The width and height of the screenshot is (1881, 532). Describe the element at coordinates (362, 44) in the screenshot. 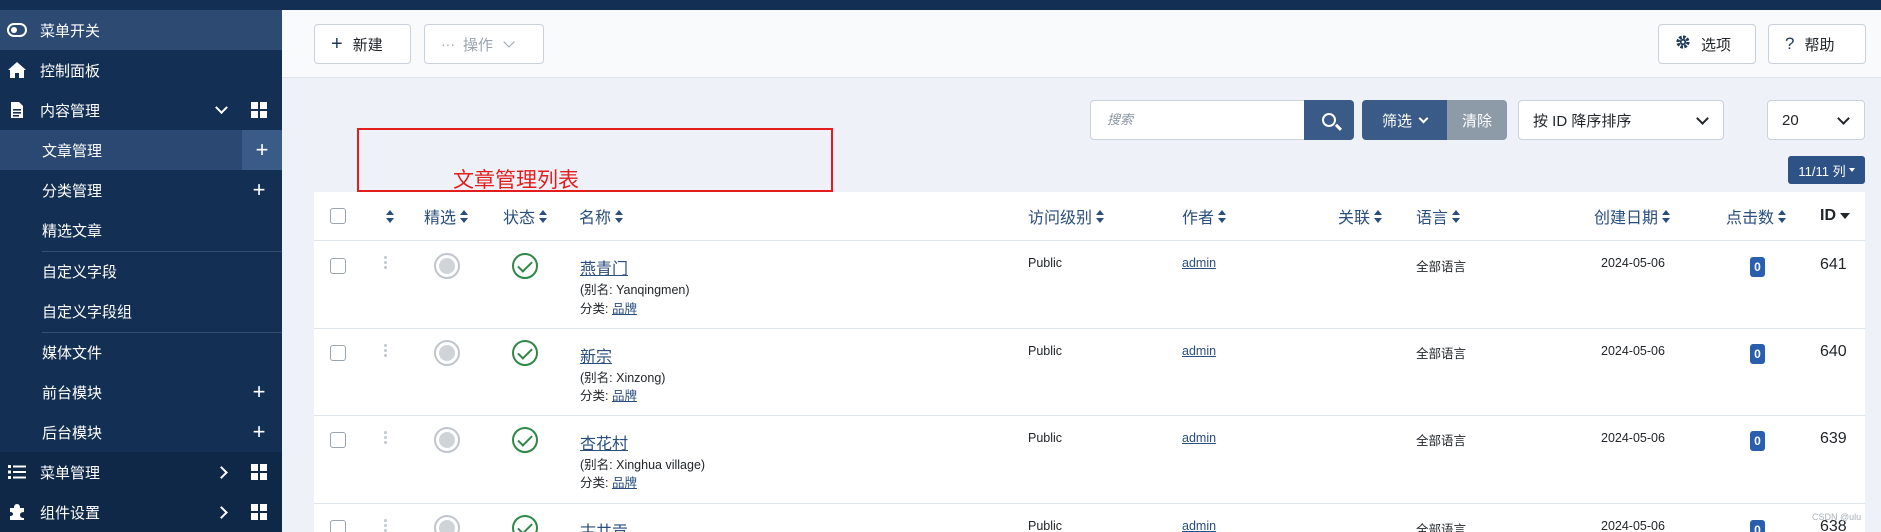

I see `new-button: + 新建` at that location.